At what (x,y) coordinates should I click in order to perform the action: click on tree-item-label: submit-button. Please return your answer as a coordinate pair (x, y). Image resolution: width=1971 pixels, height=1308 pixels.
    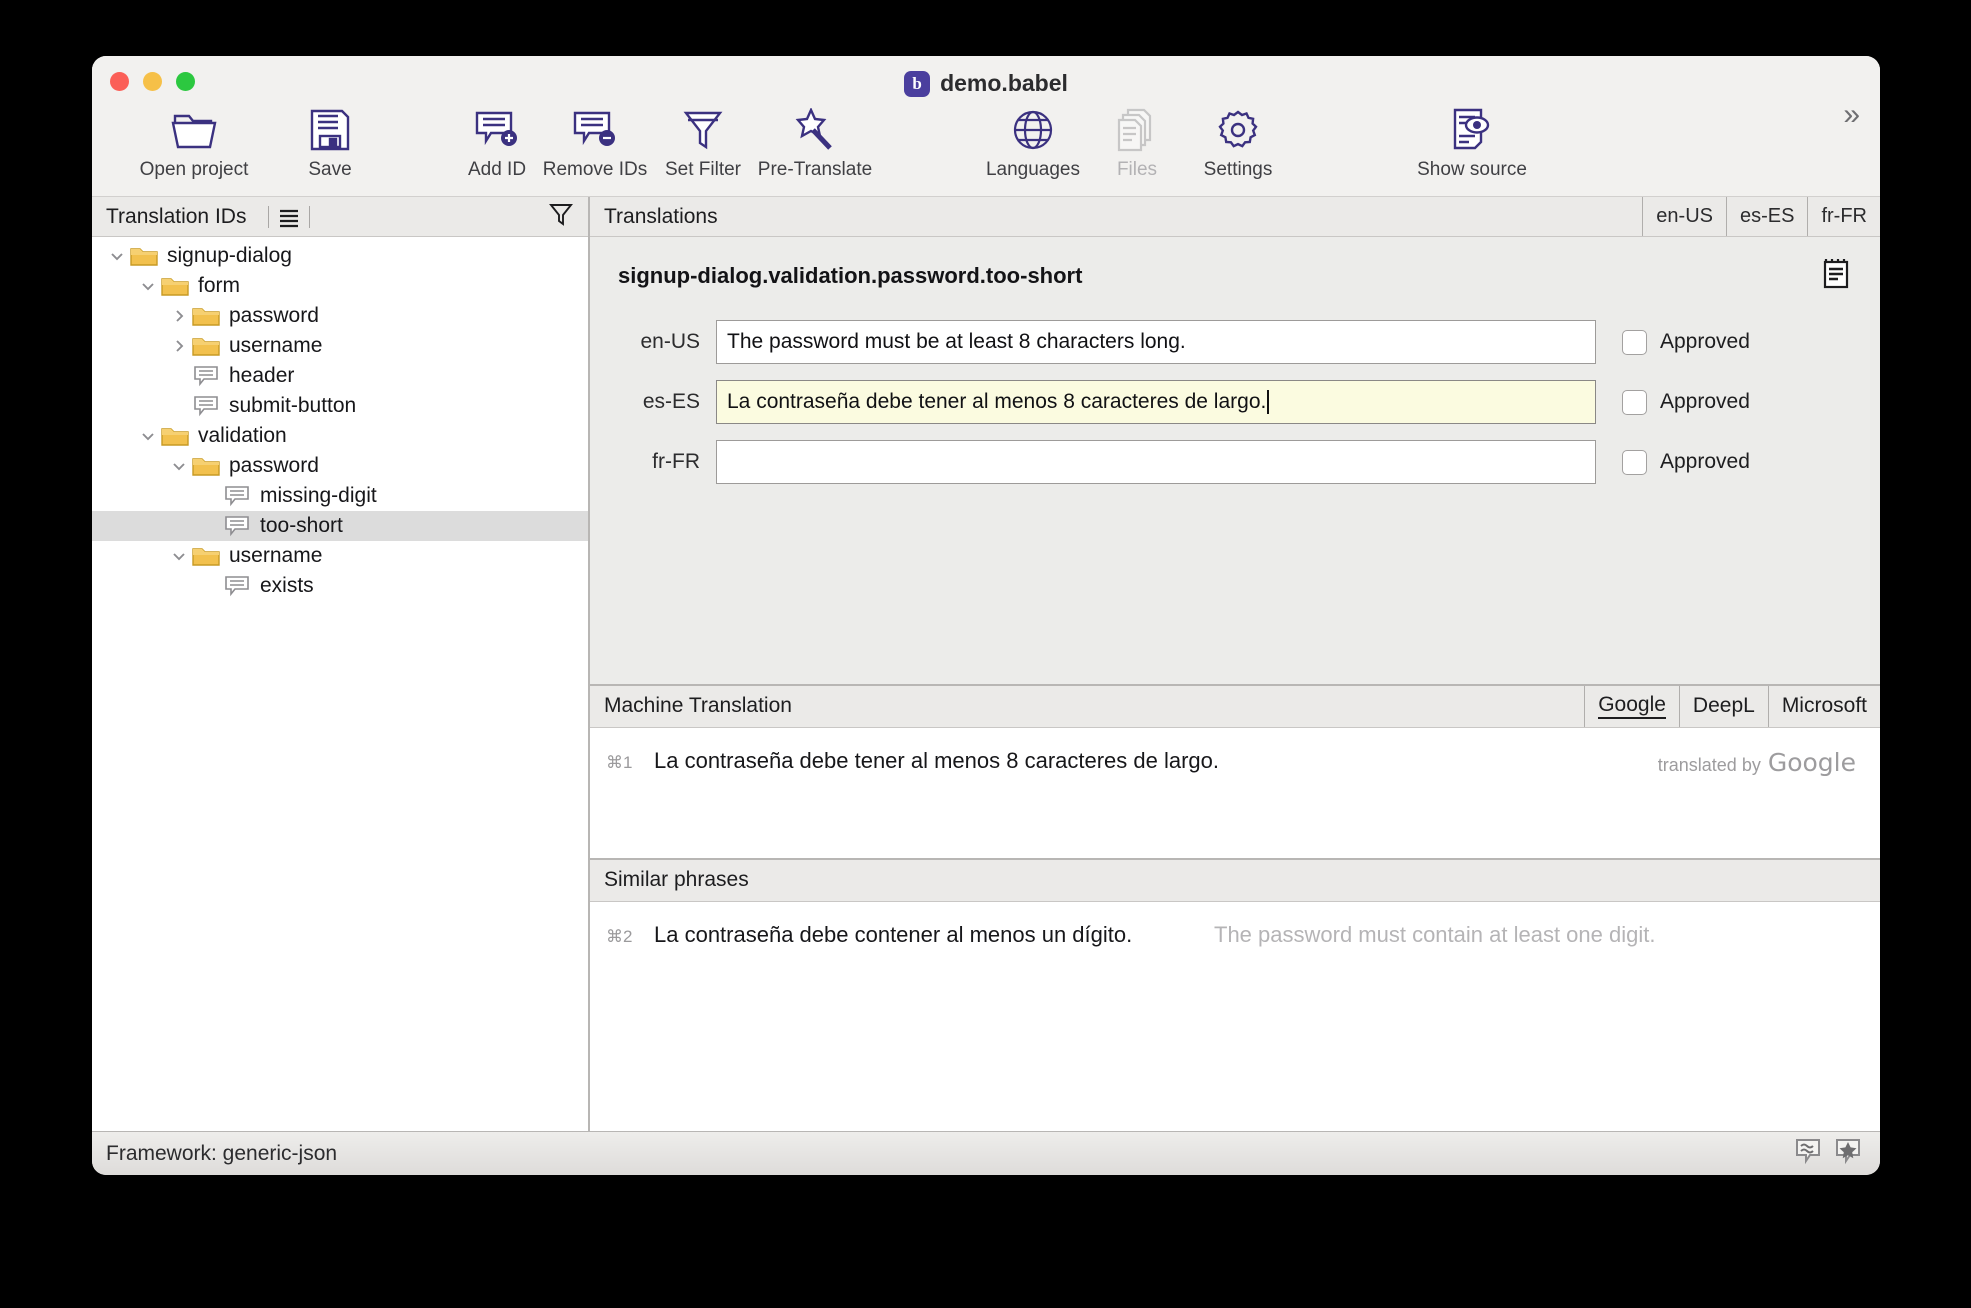
    Looking at the image, I should click on (293, 405).